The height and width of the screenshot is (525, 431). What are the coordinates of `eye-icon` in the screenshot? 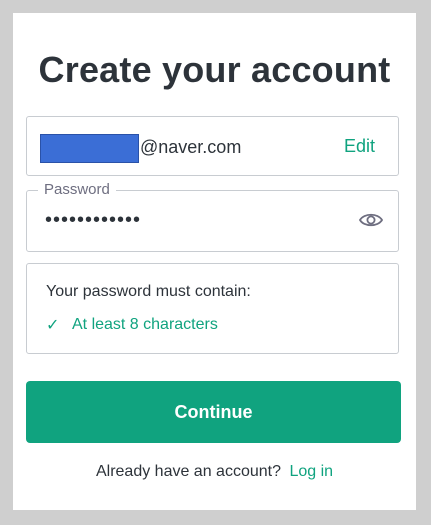 It's located at (371, 220).